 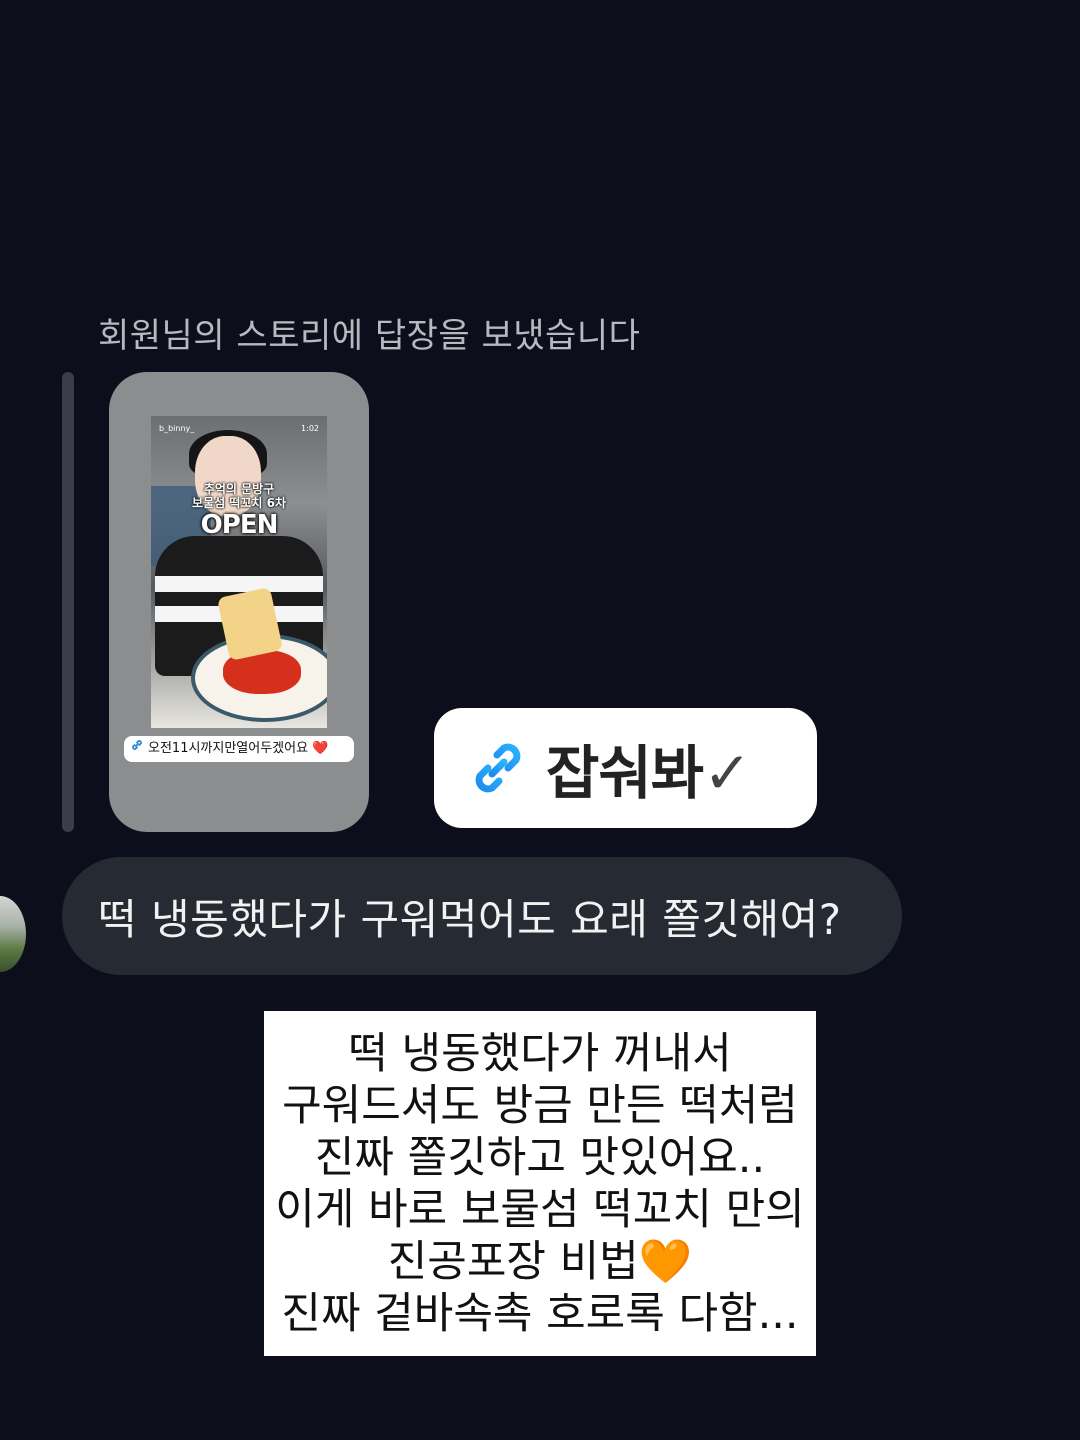 What do you see at coordinates (540, 1105) in the screenshot?
I see `caption-line: 구워드셔도 방금 만든 떡처럼` at bounding box center [540, 1105].